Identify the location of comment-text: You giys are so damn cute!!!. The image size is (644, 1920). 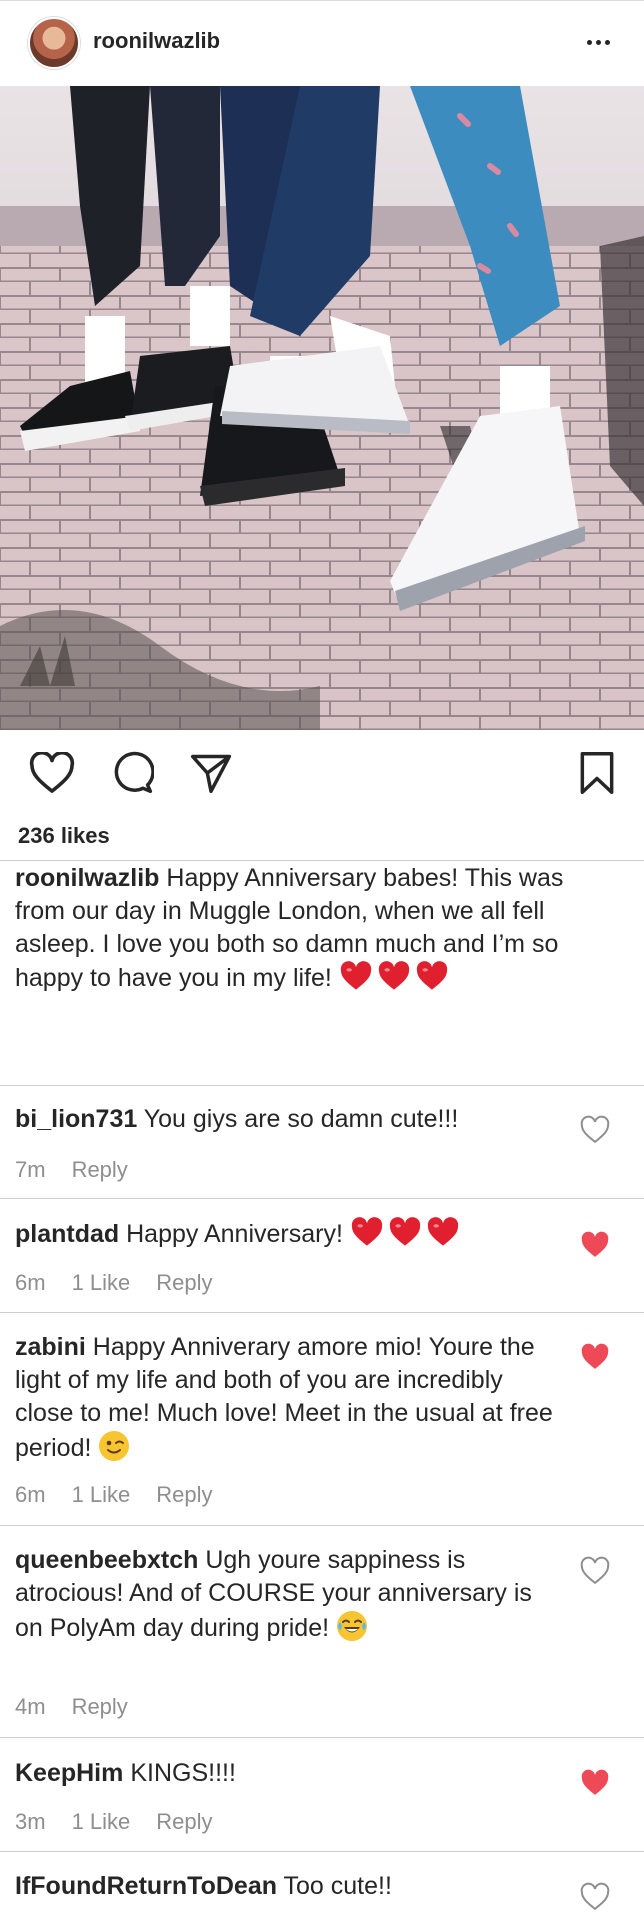
(301, 1119).